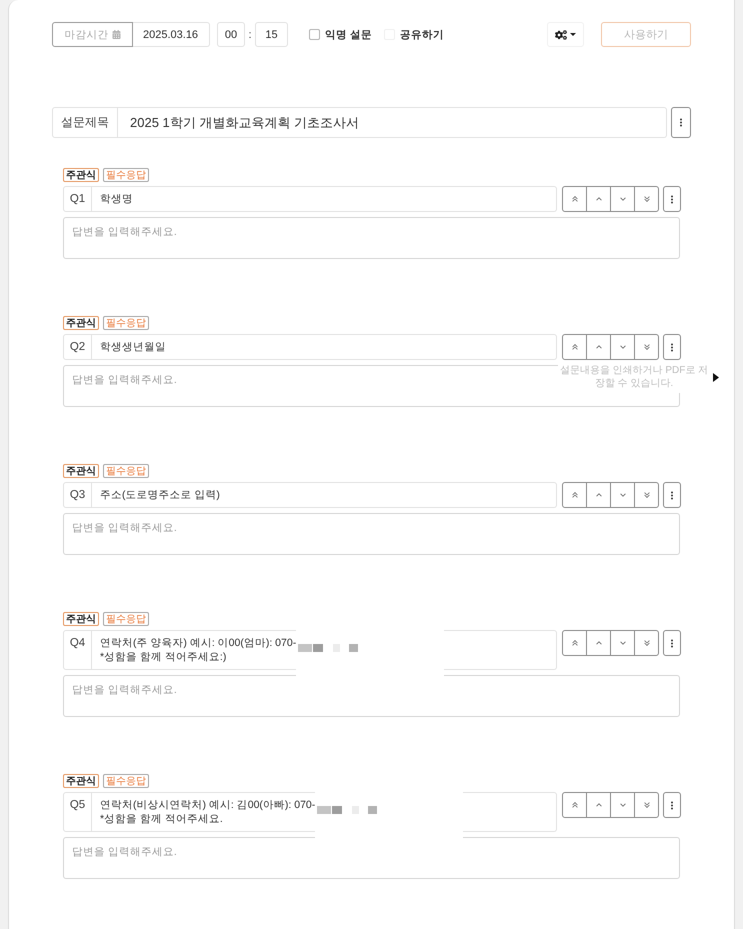 The width and height of the screenshot is (743, 929). What do you see at coordinates (208, 805) in the screenshot?
I see `question-text: 연락처(비상시연락처) 예시: 김00(아빠): 070-` at bounding box center [208, 805].